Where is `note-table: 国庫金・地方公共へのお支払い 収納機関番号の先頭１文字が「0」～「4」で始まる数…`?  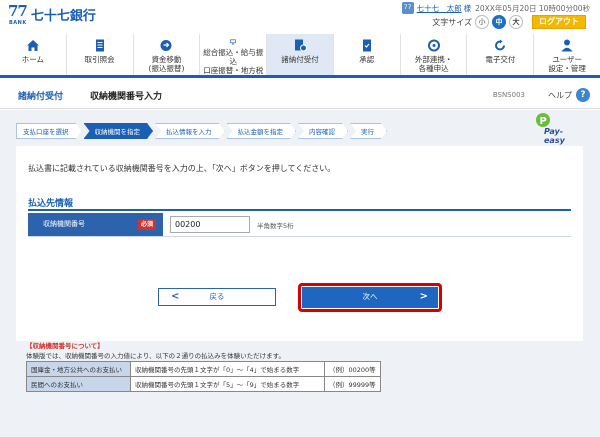 note-table: 国庫金・地方公共へのお支払い 収納機関番号の先頭１文字が「0」～「4」で始まる数… is located at coordinates (203, 376).